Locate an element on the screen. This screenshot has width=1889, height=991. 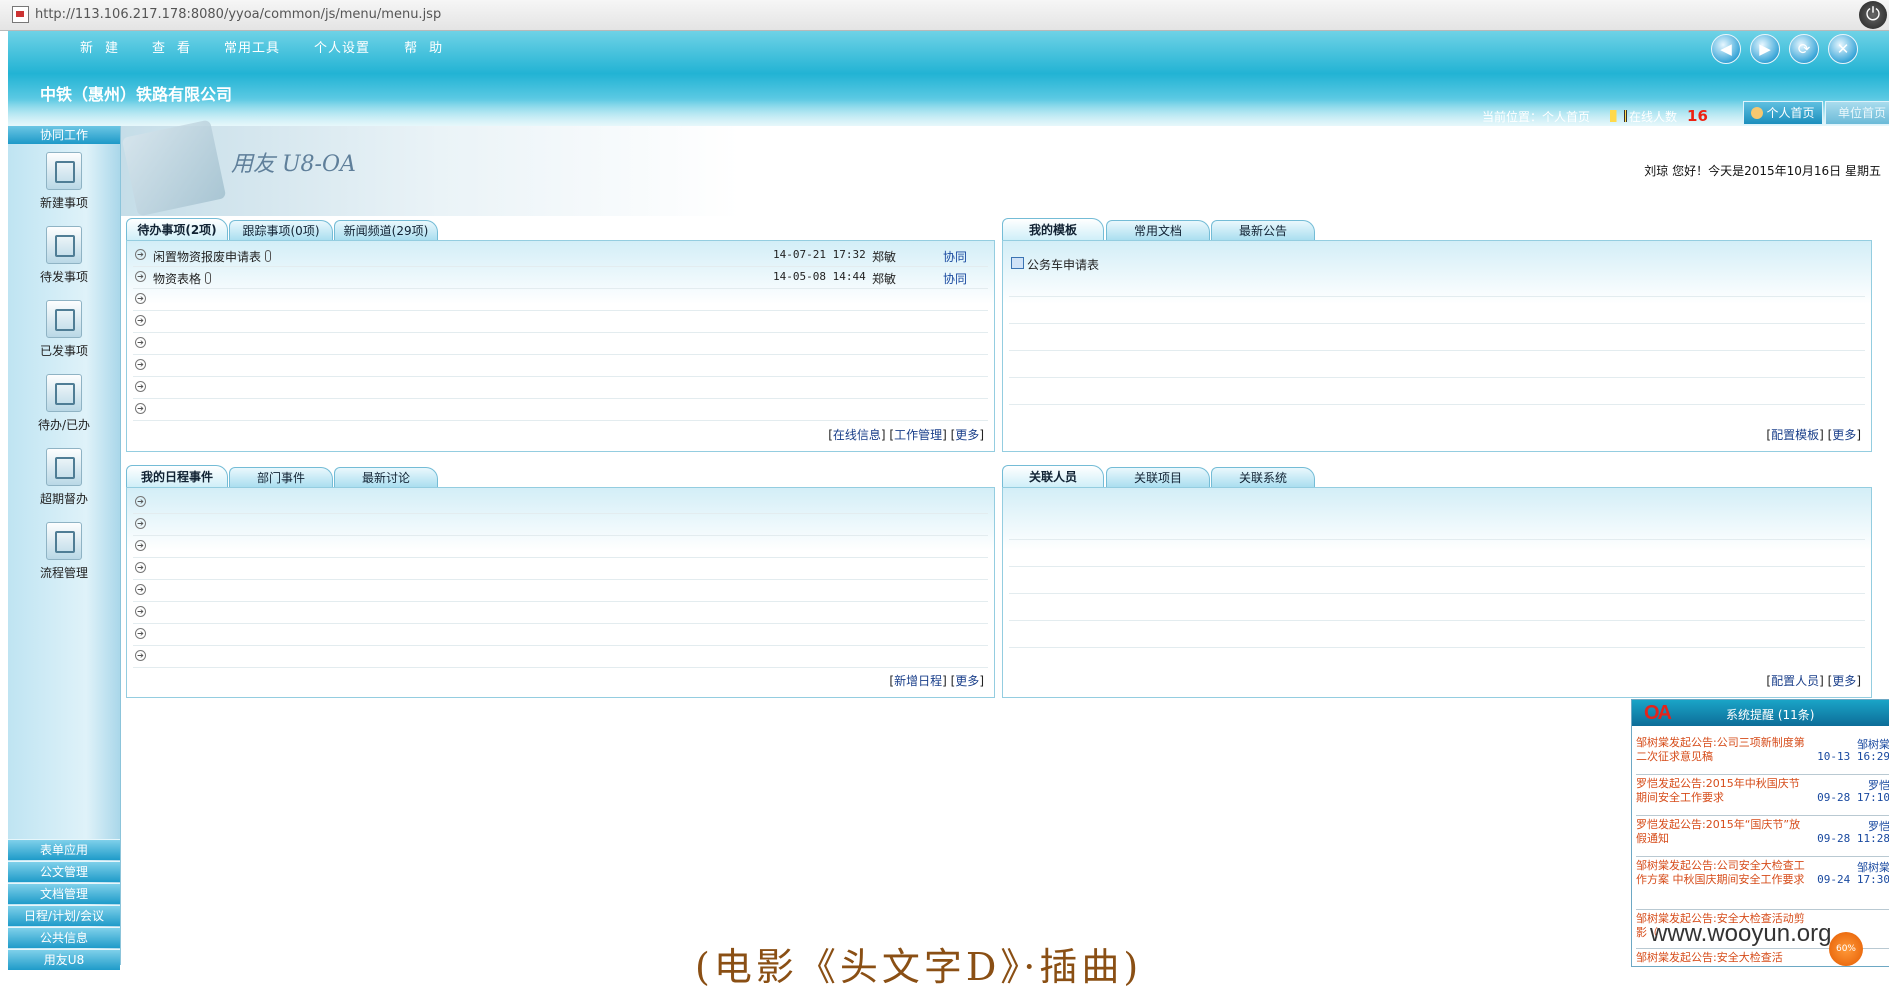
tab-dept-events: 部门事件 is located at coordinates (281, 477).